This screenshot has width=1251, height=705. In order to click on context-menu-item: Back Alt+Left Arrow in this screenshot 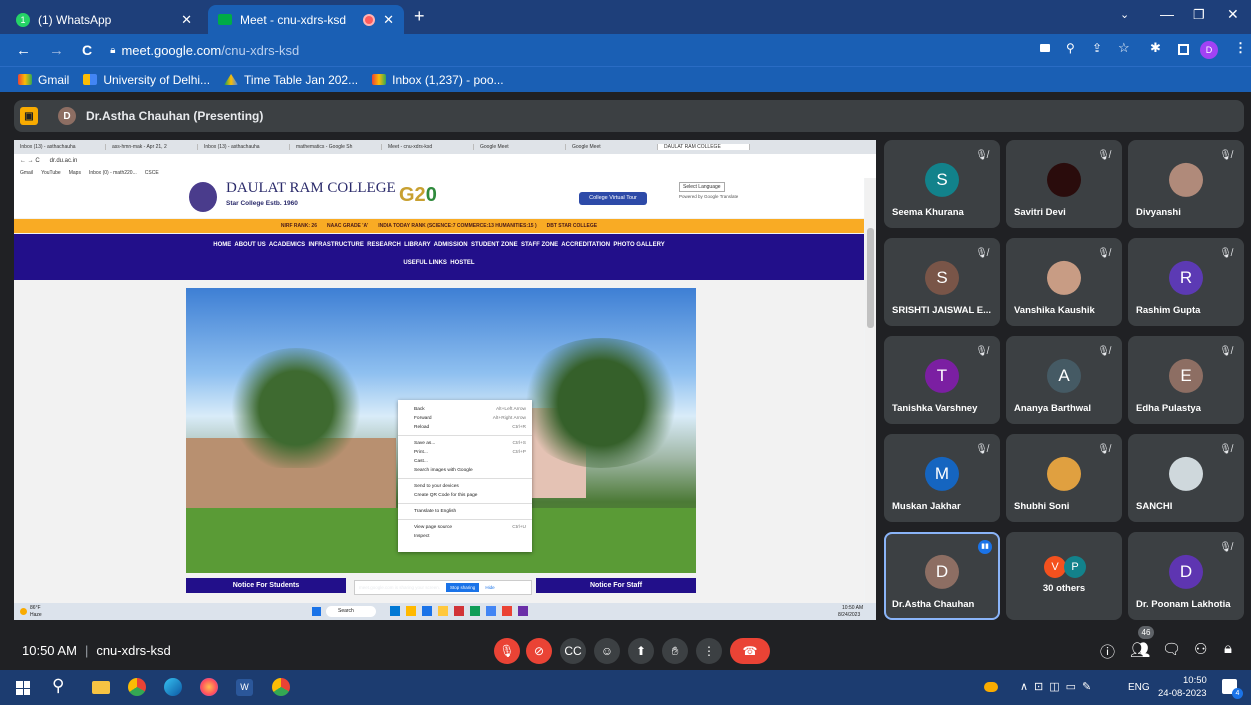, I will do `click(465, 409)`.